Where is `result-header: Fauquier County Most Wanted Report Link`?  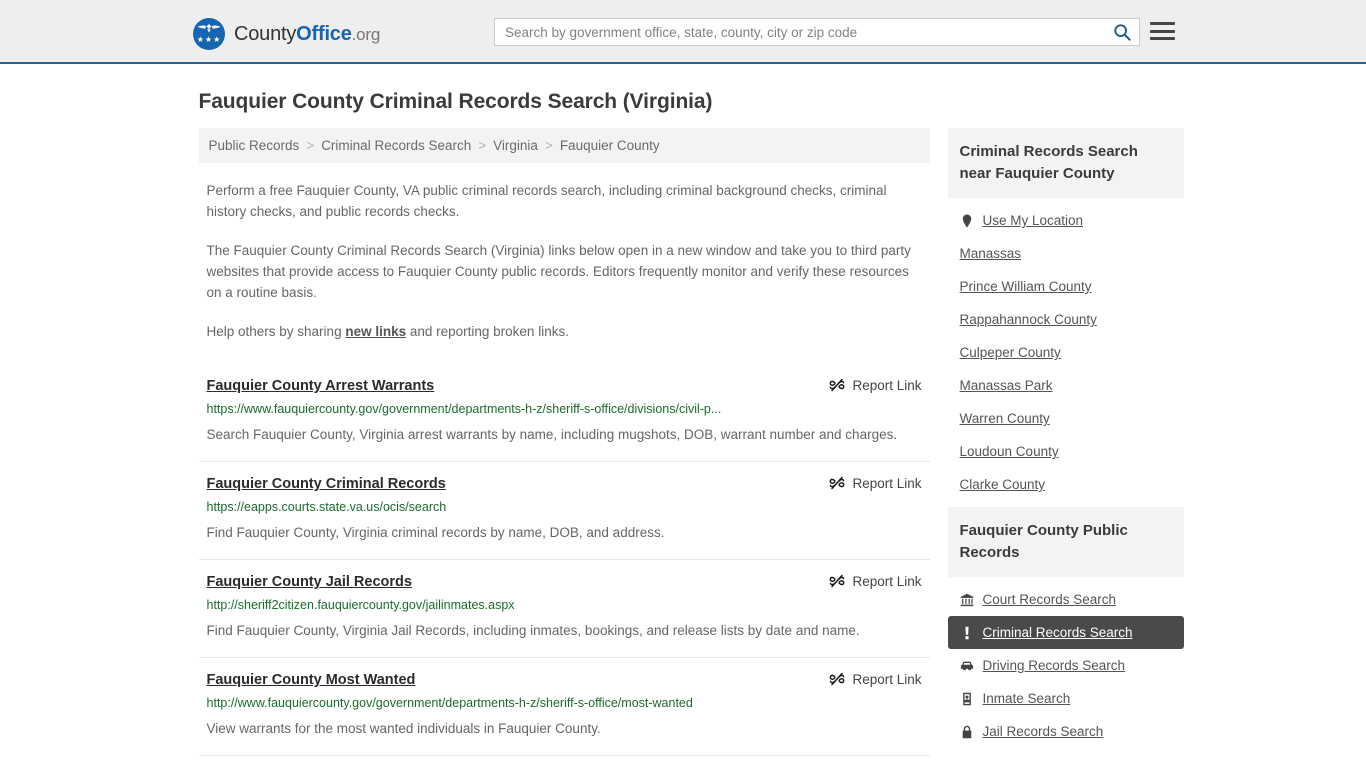
result-header: Fauquier County Most Wanted Report Link is located at coordinates (564, 680).